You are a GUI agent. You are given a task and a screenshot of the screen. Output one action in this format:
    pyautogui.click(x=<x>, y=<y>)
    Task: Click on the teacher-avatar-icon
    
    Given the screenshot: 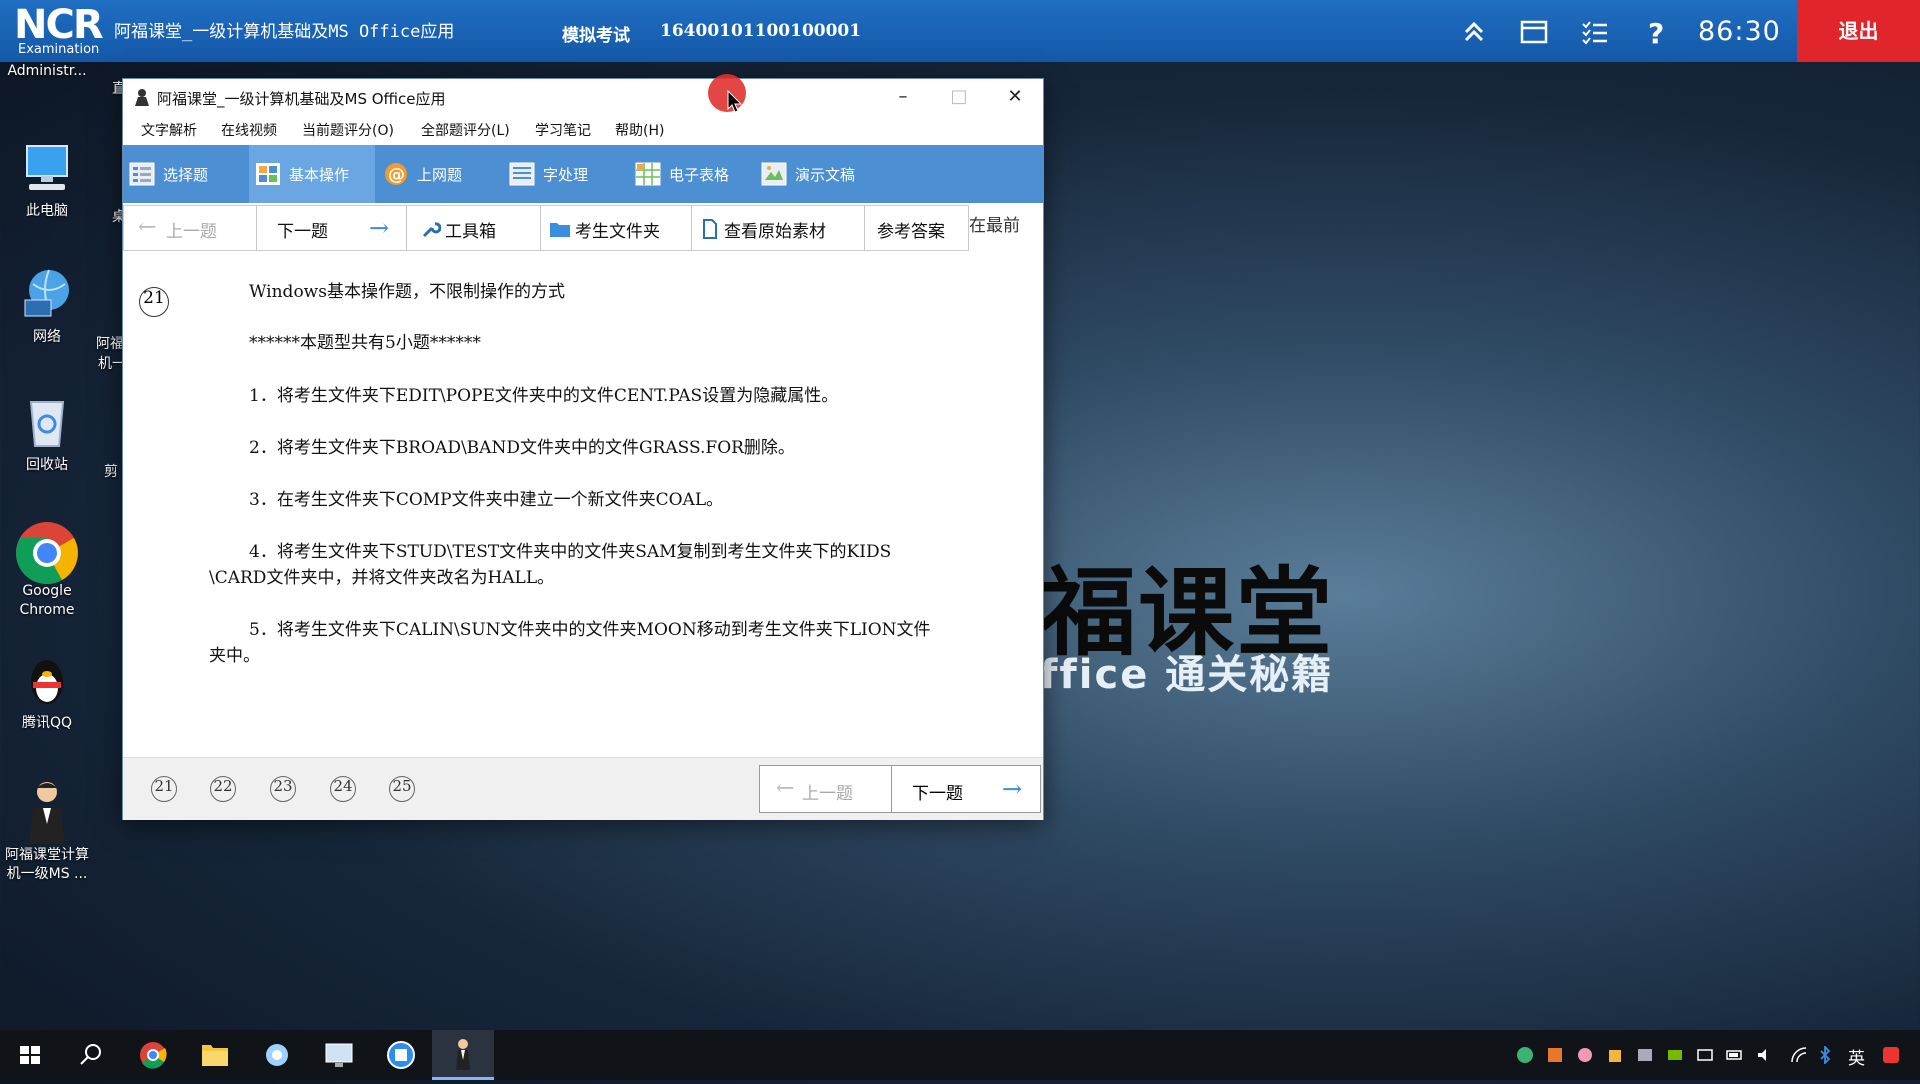 What is the action you would take?
    pyautogui.click(x=47, y=811)
    